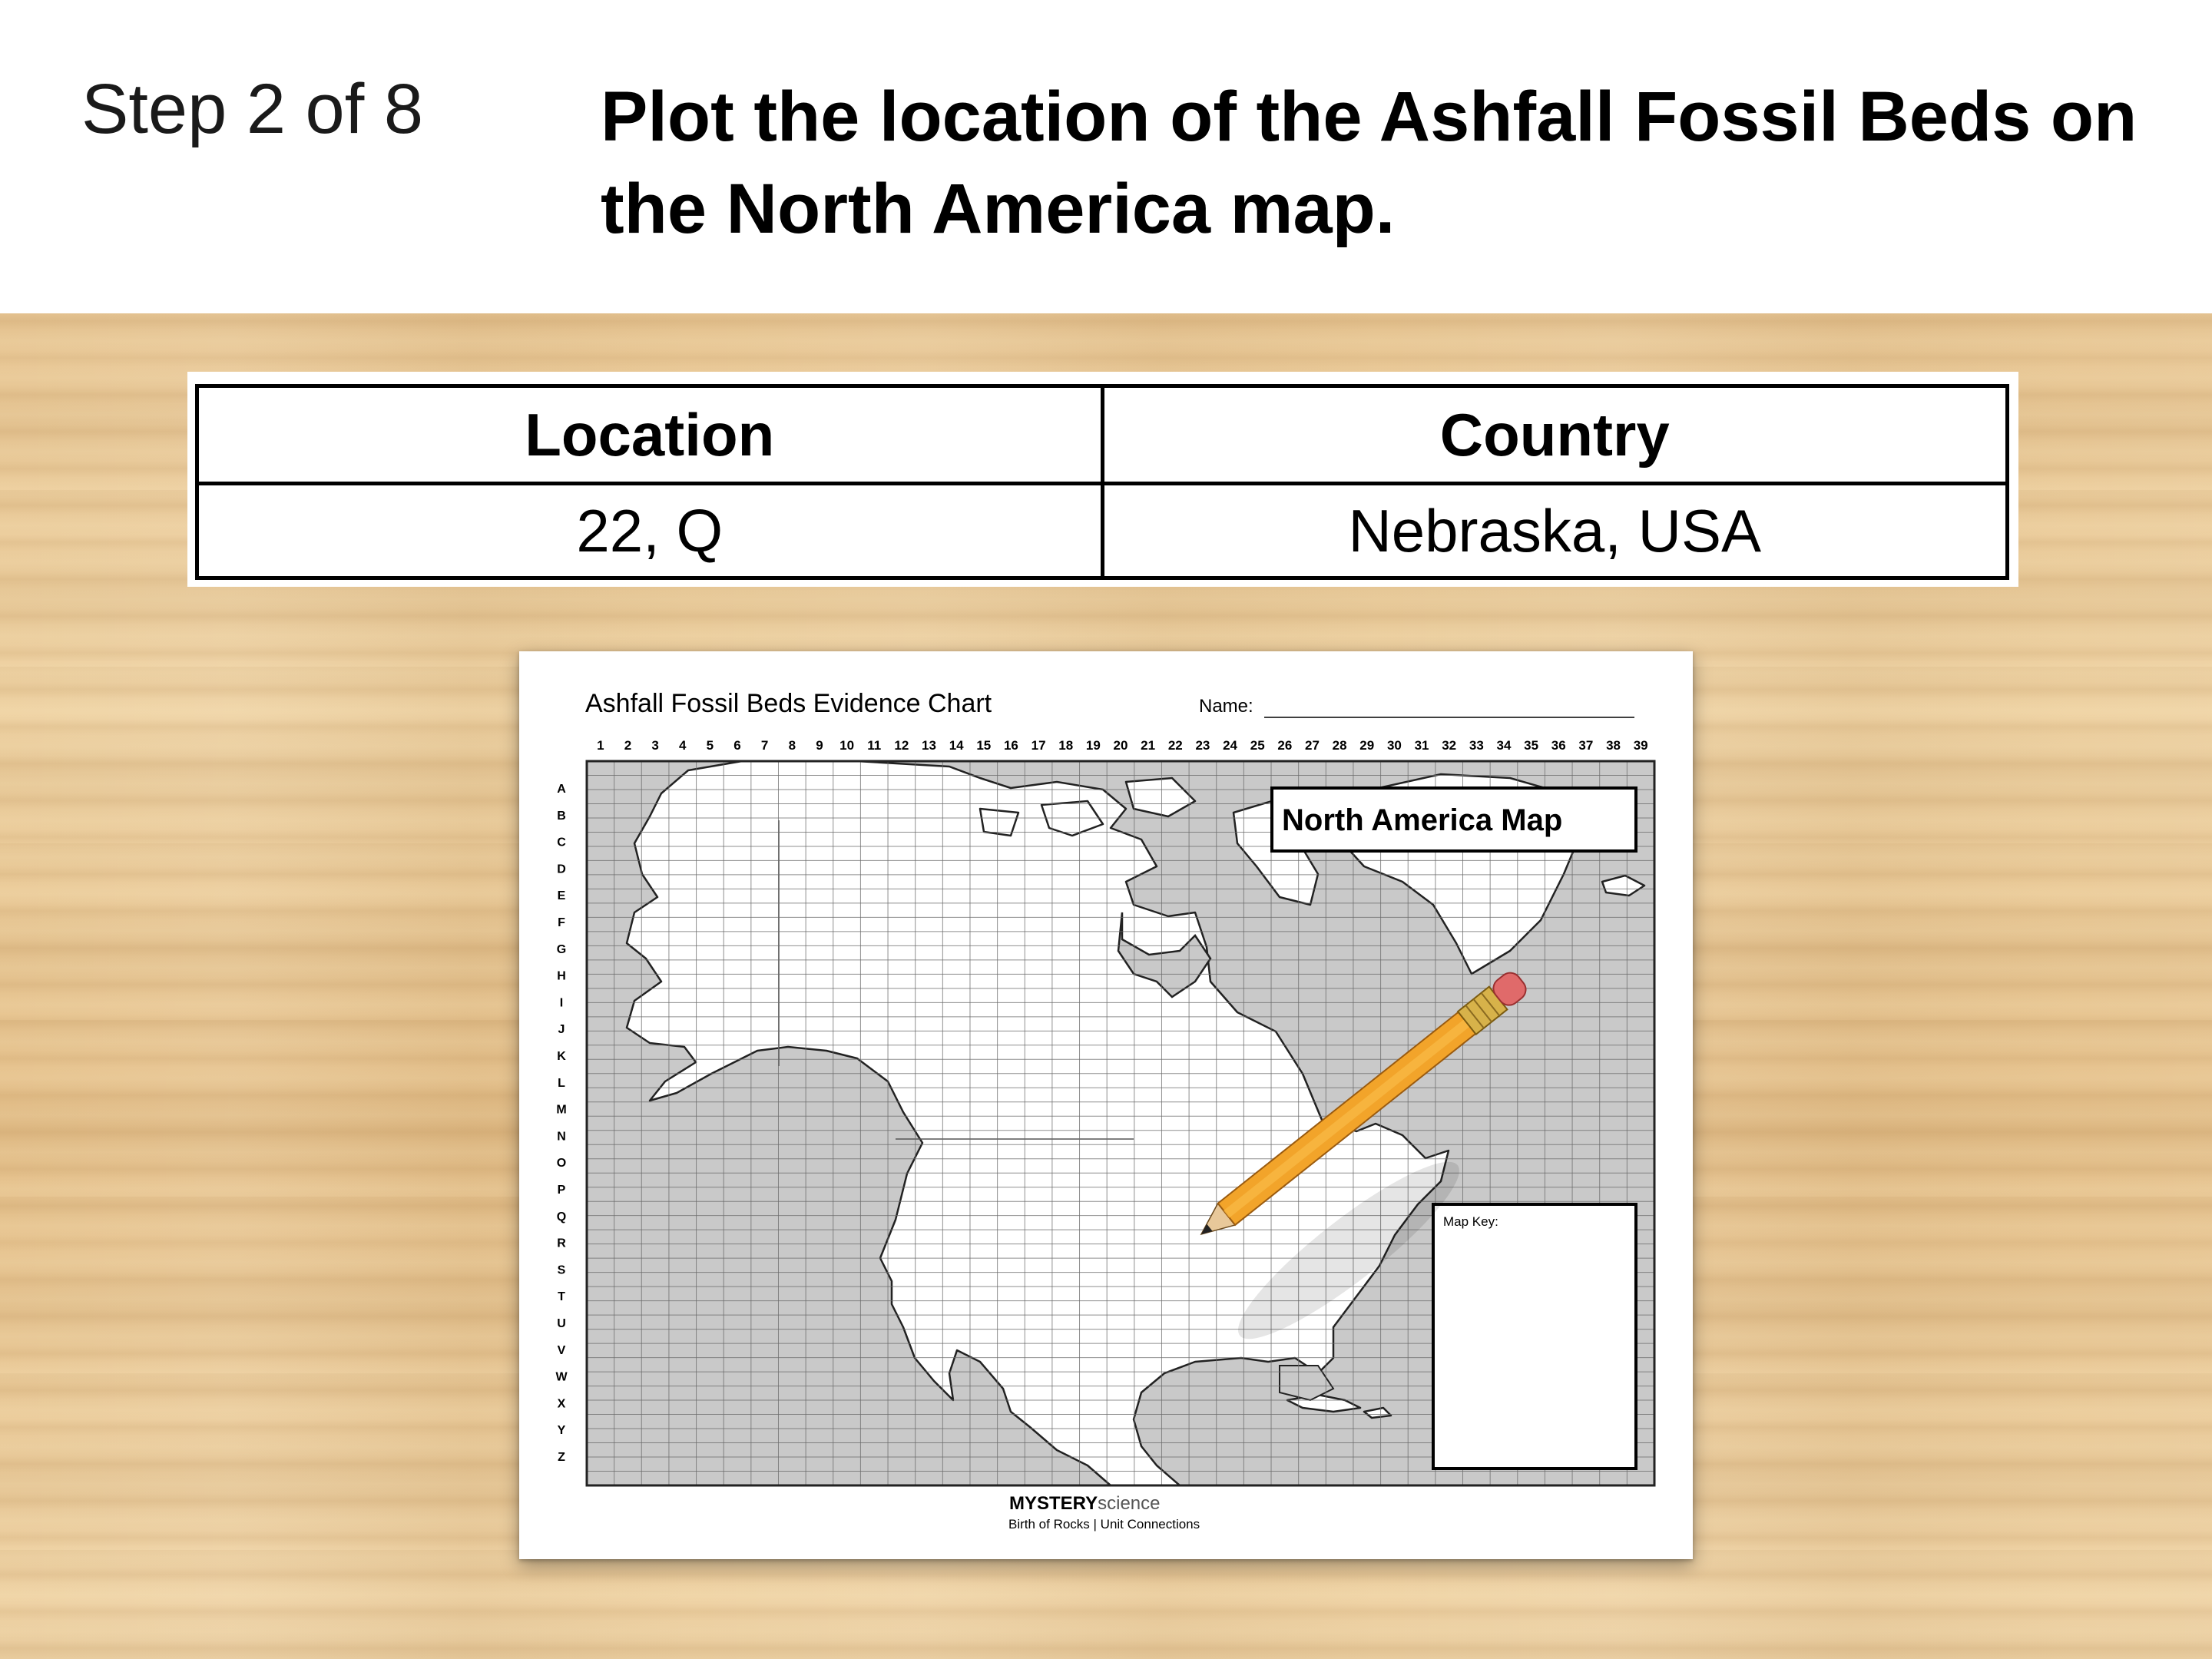 The width and height of the screenshot is (2212, 1659). What do you see at coordinates (561, 1163) in the screenshot?
I see `row-label: O` at bounding box center [561, 1163].